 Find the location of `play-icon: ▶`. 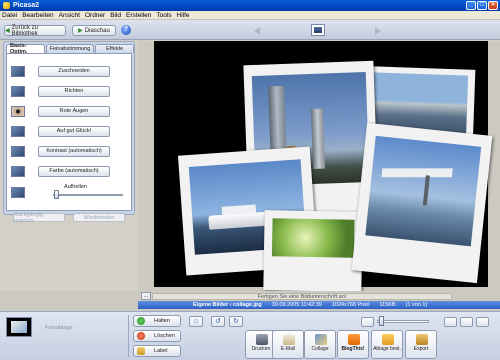

play-icon: ▶ is located at coordinates (80, 31).